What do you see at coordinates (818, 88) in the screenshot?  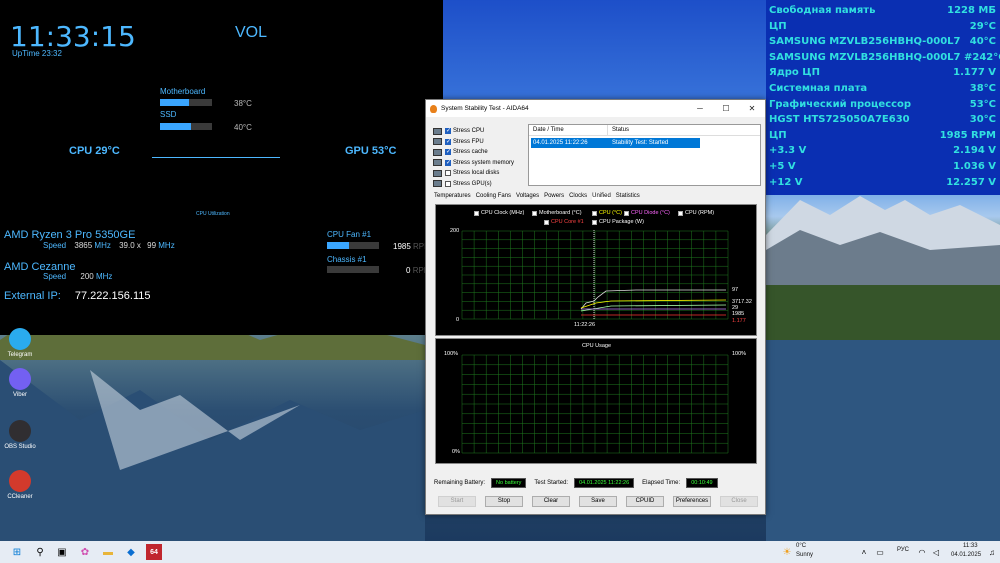 I see `sensor-name: Системная плата` at bounding box center [818, 88].